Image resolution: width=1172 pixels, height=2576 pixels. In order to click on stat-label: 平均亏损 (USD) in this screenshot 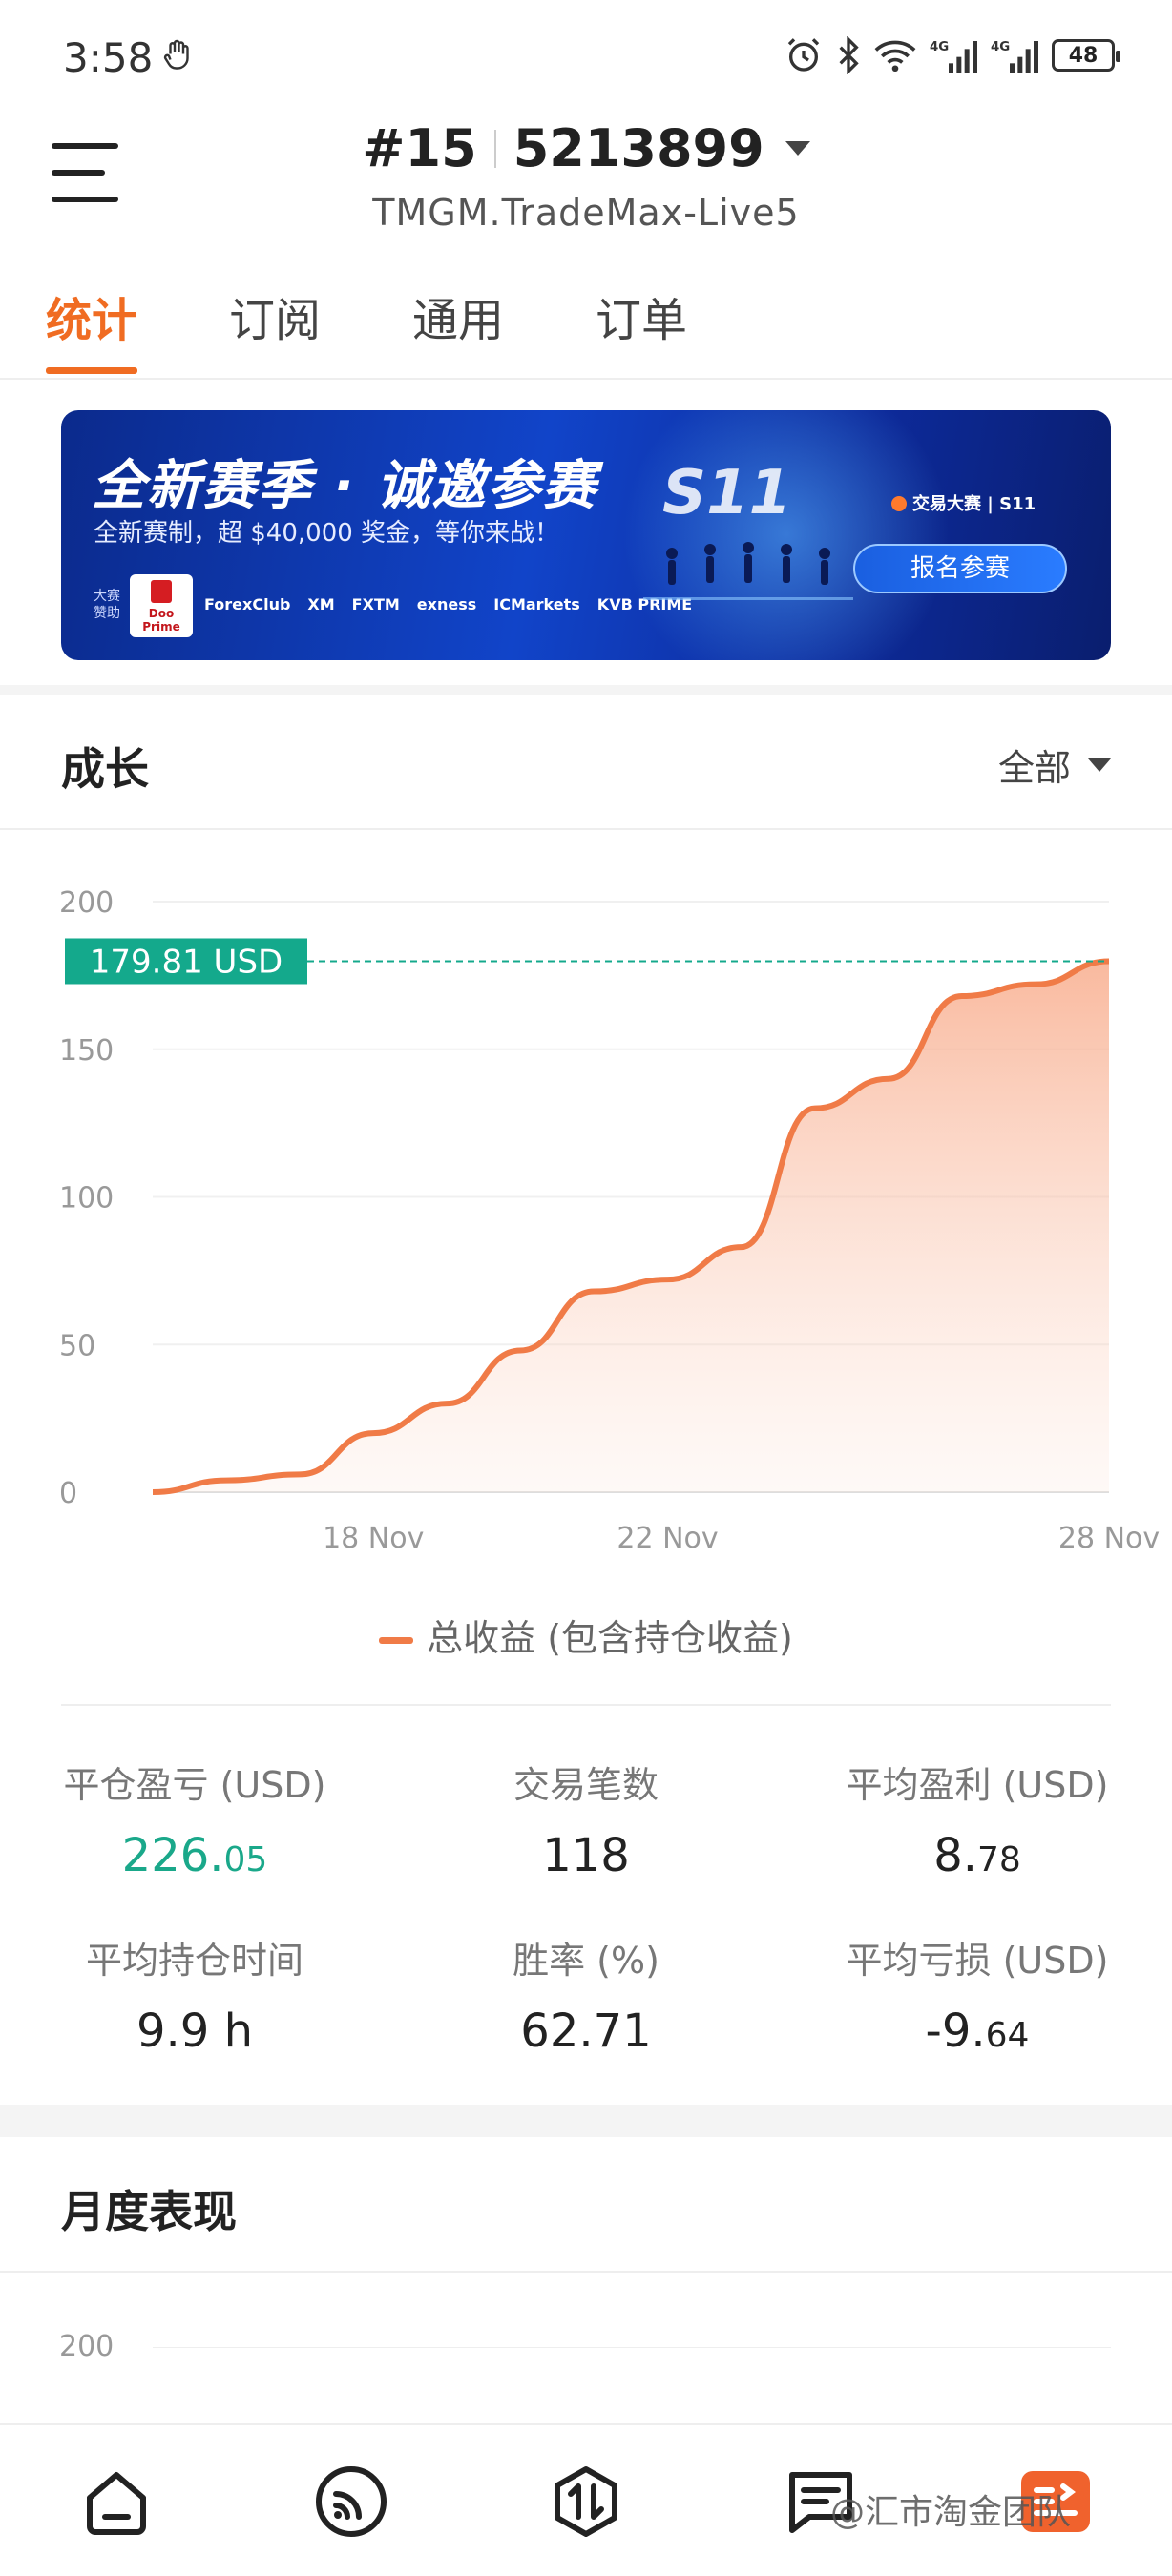, I will do `click(978, 1961)`.